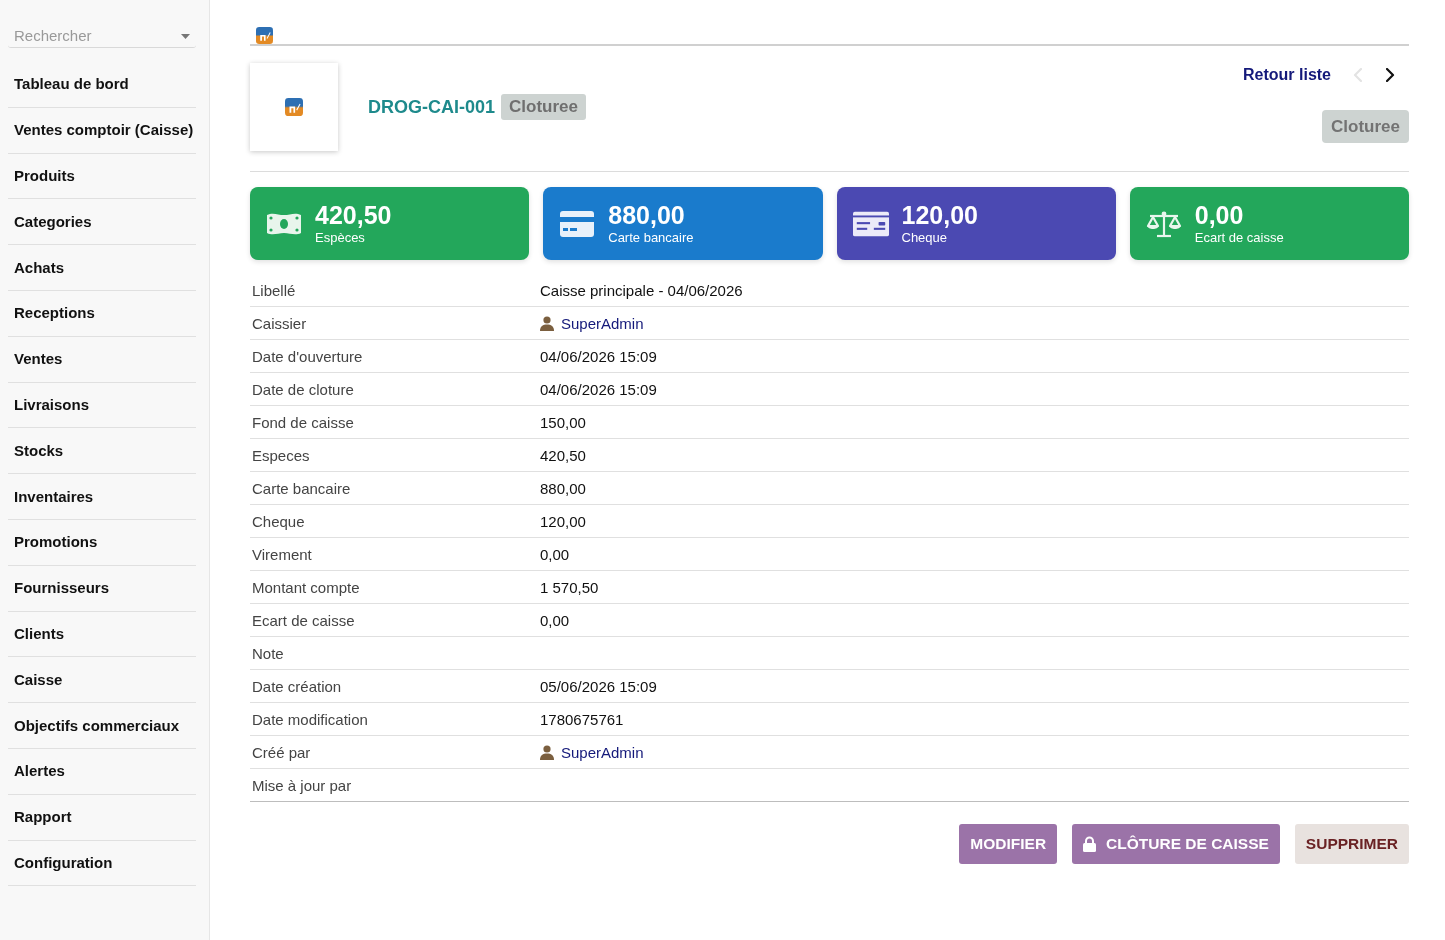  Describe the element at coordinates (302, 785) in the screenshot. I see `field-label: Mise à jour par` at that location.